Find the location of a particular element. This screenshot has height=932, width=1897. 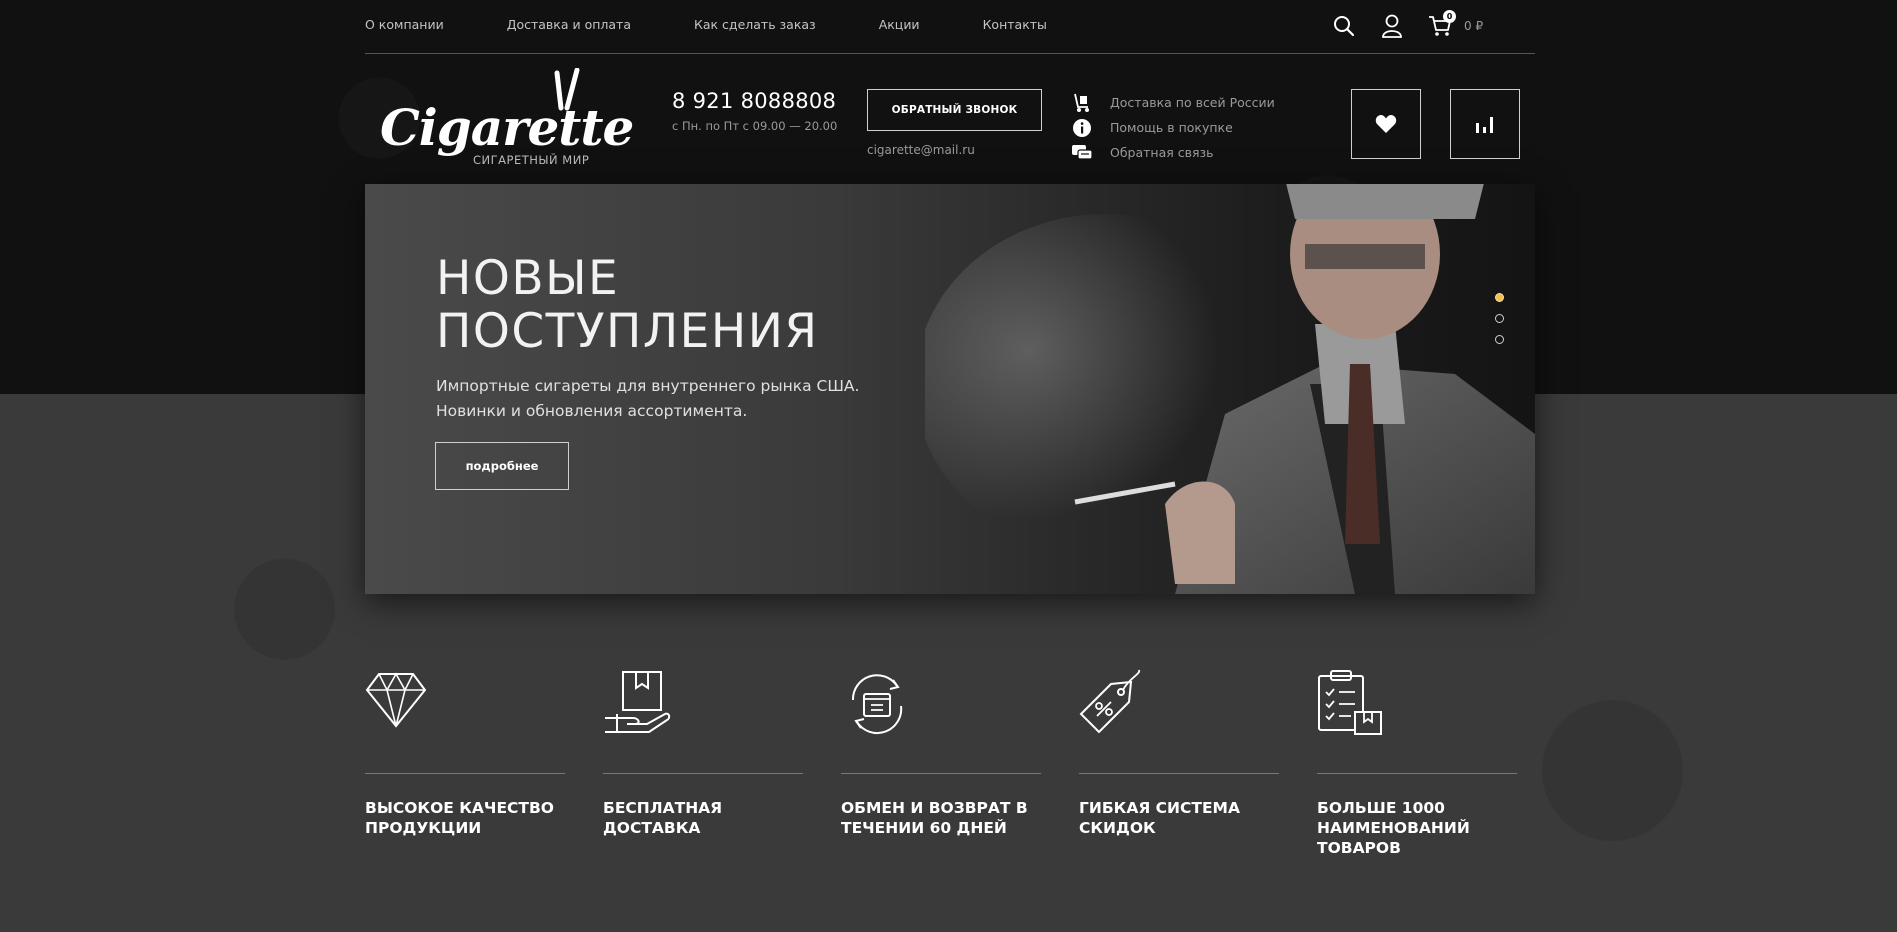

feature-exchange-return: ОБМЕН И ВОЗВРАТ В ТЕЧЕНИИ 60 ДНЕЙ is located at coordinates (941, 752).